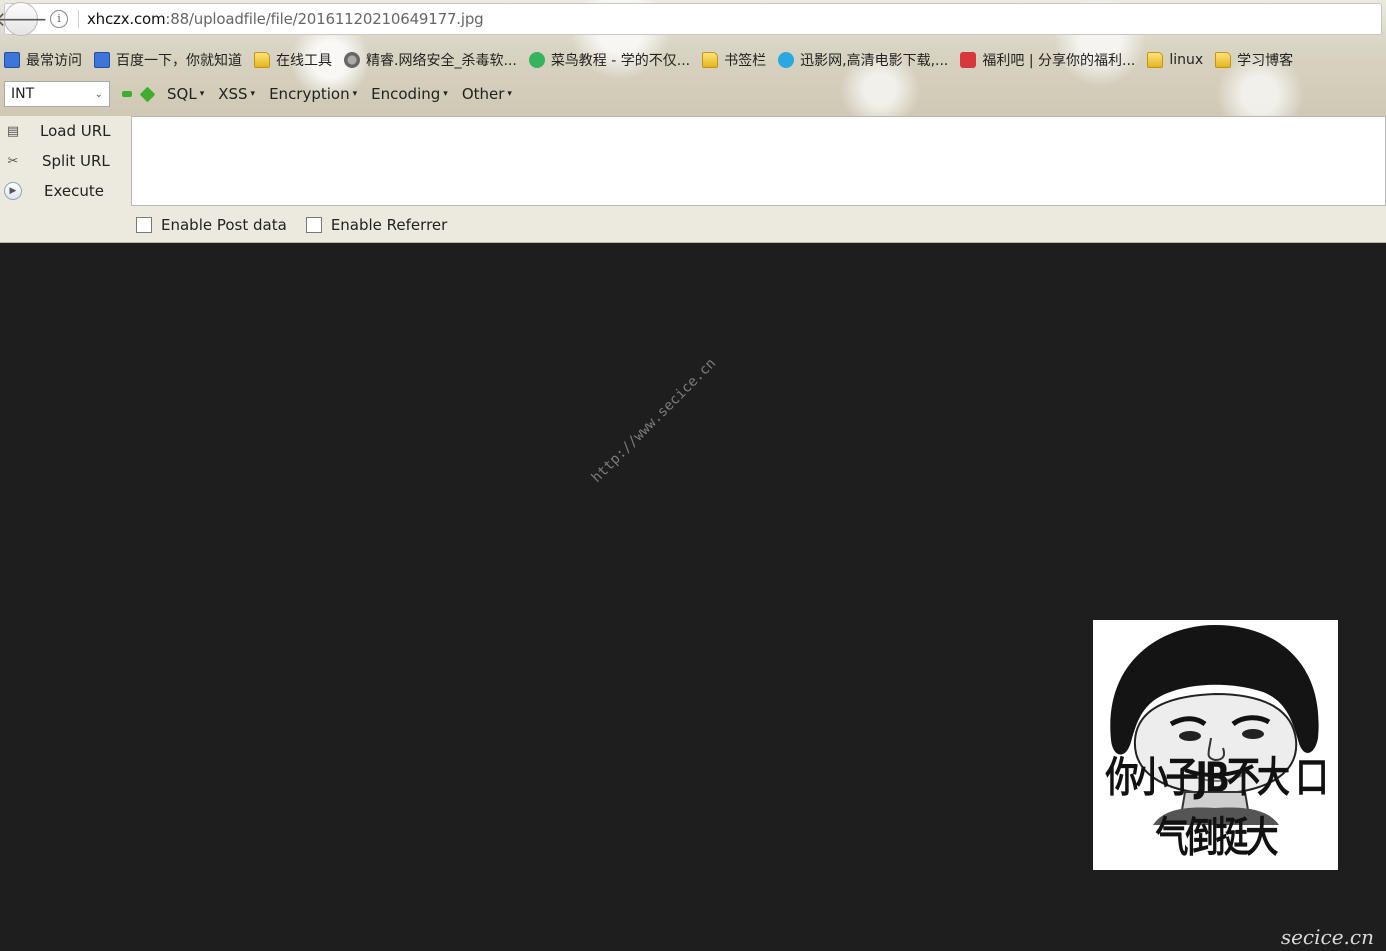 The image size is (1386, 951). Describe the element at coordinates (352, 60) in the screenshot. I see `globe-icon` at that location.